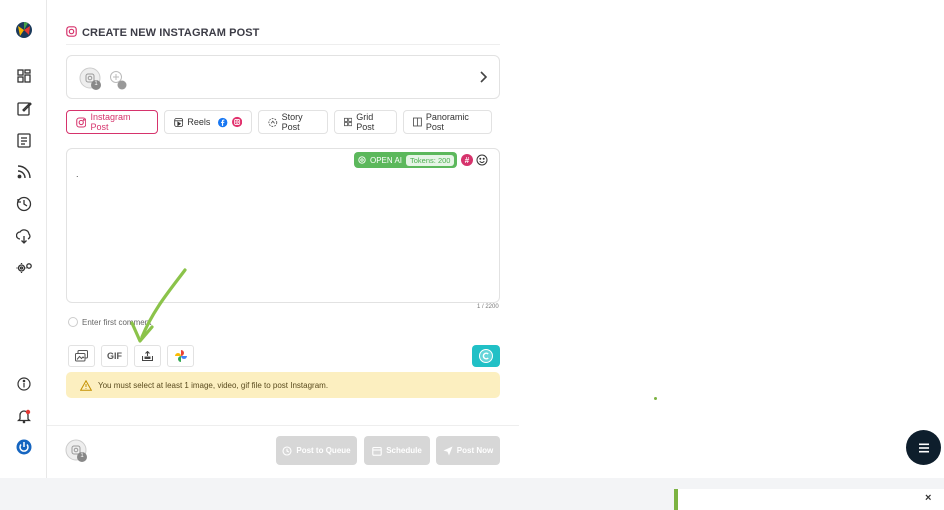  I want to click on post-now-button: Post Now, so click(468, 450).